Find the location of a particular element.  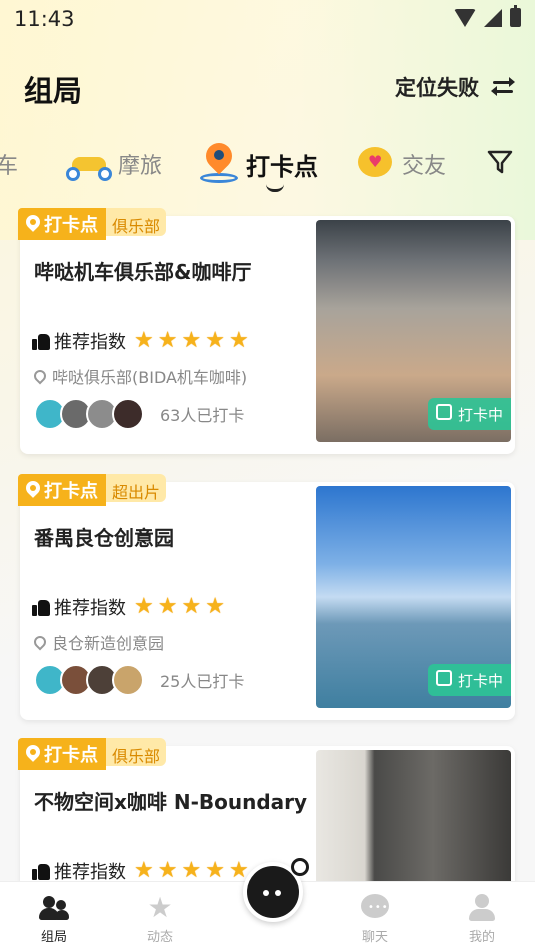

tab-friends: ♥ 交友 is located at coordinates (402, 164).